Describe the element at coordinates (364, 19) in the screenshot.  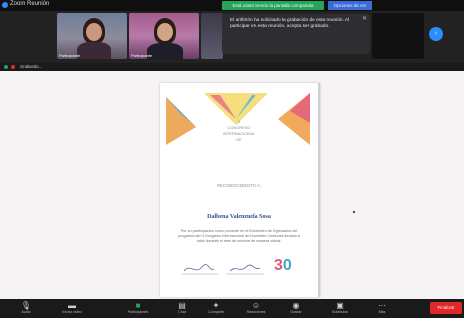
I see `close-icon: ✕` at that location.